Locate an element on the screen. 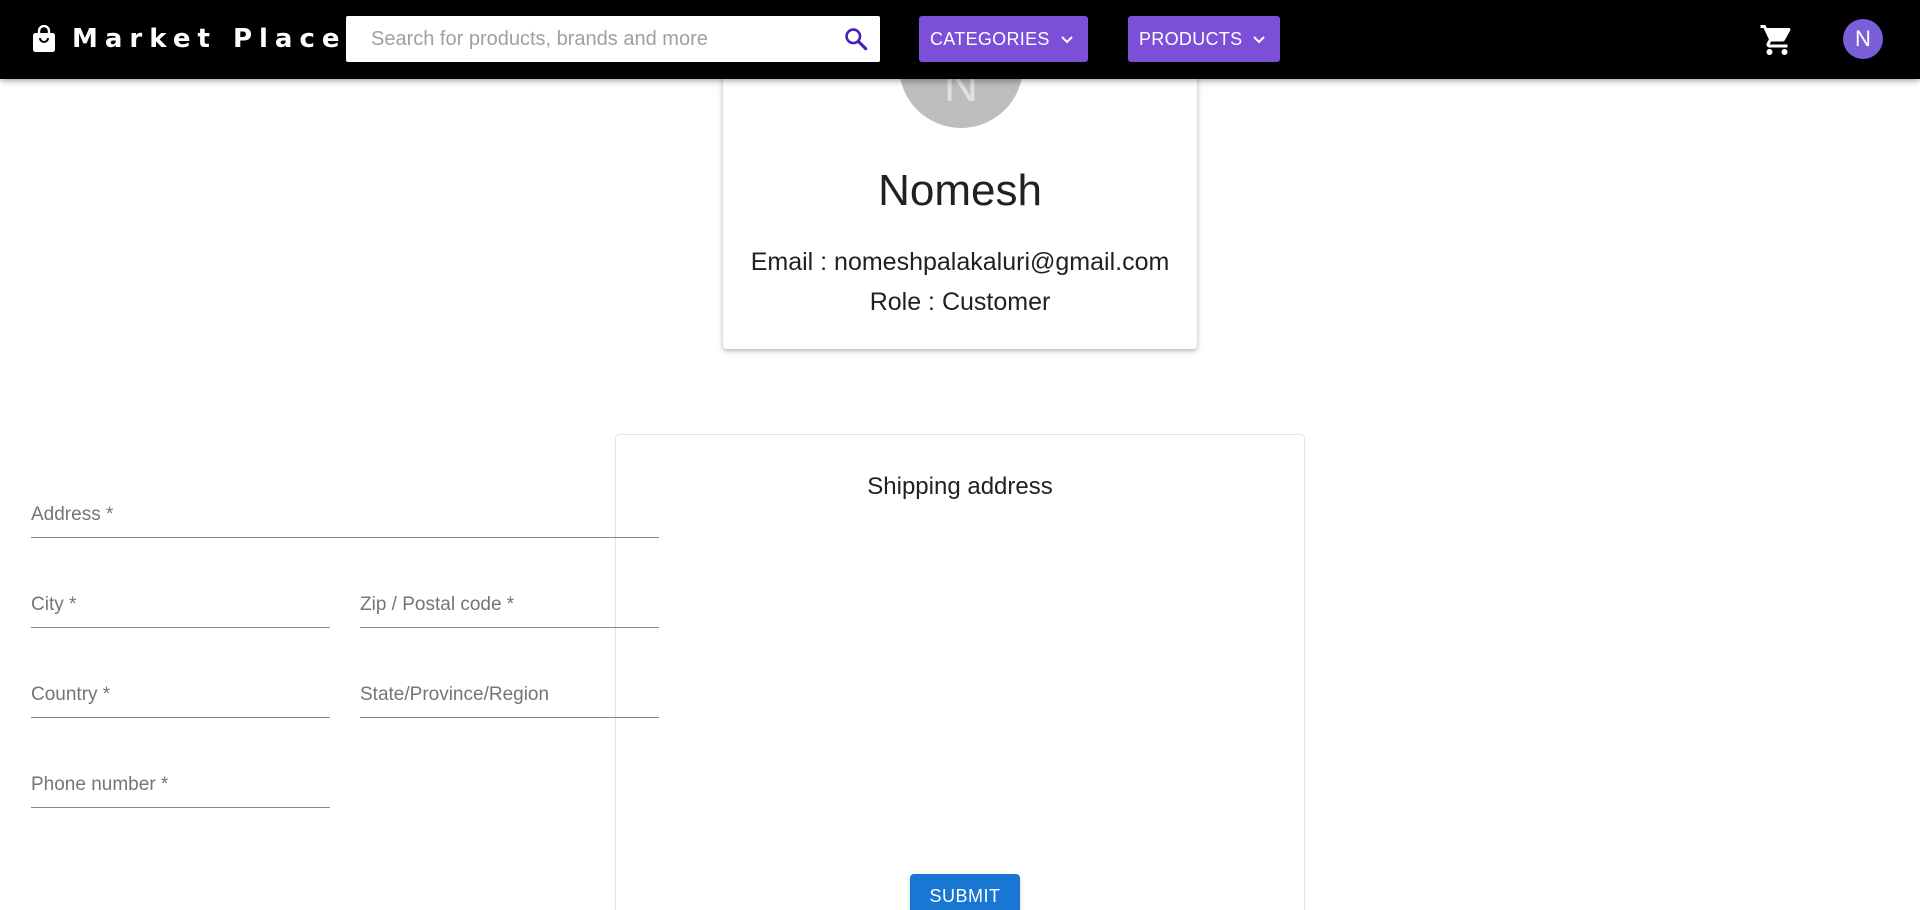 This screenshot has height=910, width=1920. search-icon is located at coordinates (856, 39).